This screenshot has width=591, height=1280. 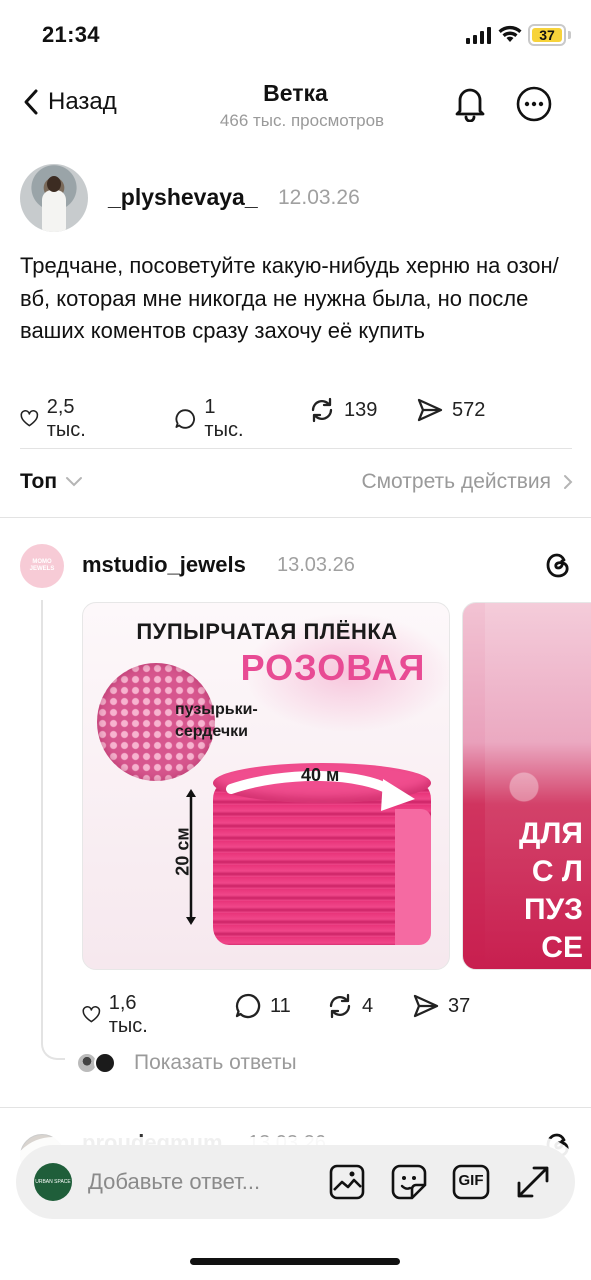 I want to click on show-replies-label: Показать ответы, so click(x=215, y=1062).